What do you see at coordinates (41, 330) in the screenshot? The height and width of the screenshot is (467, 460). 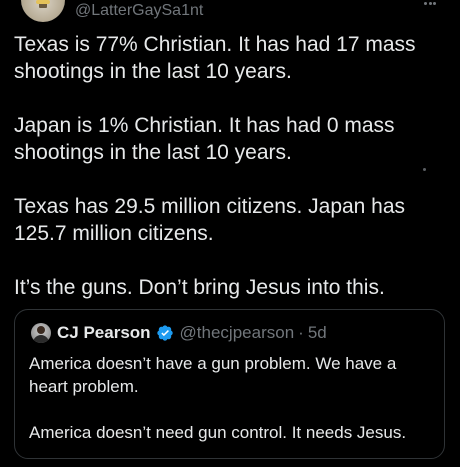 I see `avatar-head` at bounding box center [41, 330].